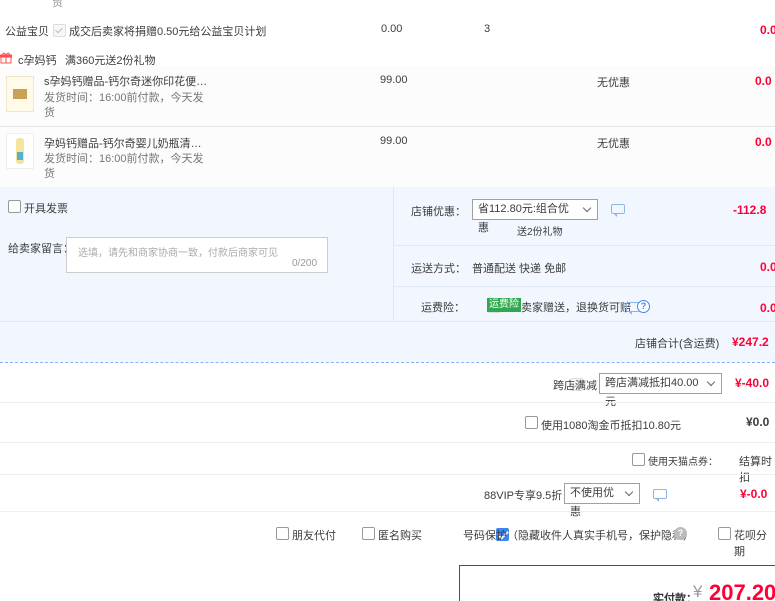 This screenshot has width=775, height=601. Describe the element at coordinates (438, 212) in the screenshot. I see `shop-discount-label: 店铺优惠：` at that location.